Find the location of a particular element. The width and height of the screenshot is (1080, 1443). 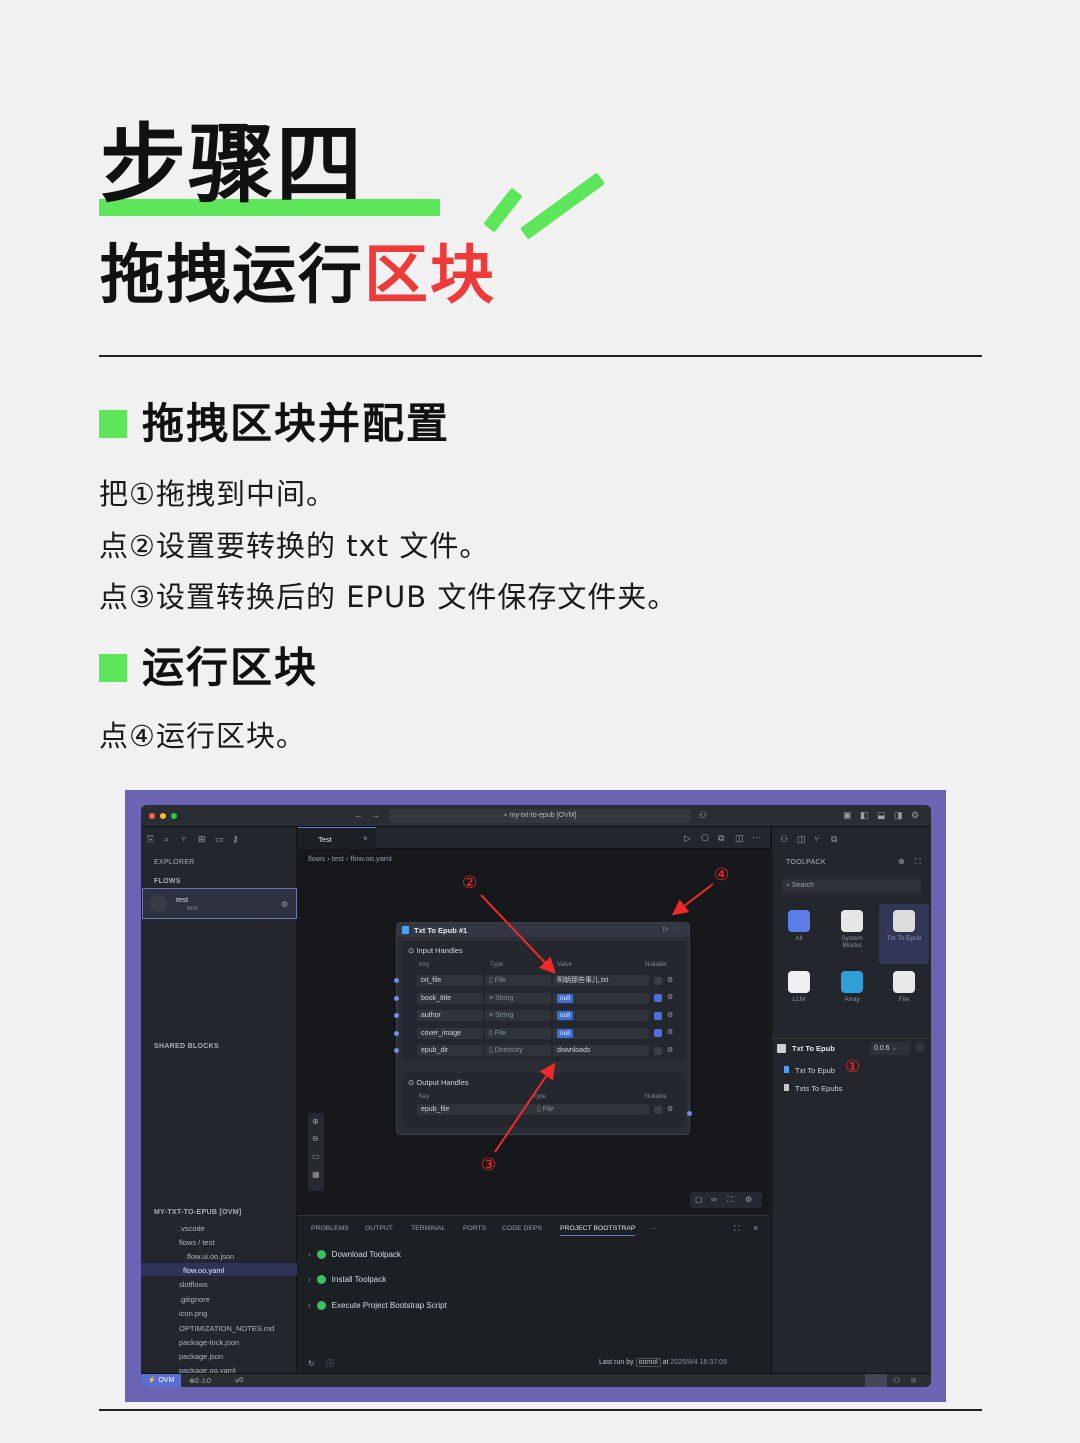

ports-count: ⍦0 is located at coordinates (239, 1381).